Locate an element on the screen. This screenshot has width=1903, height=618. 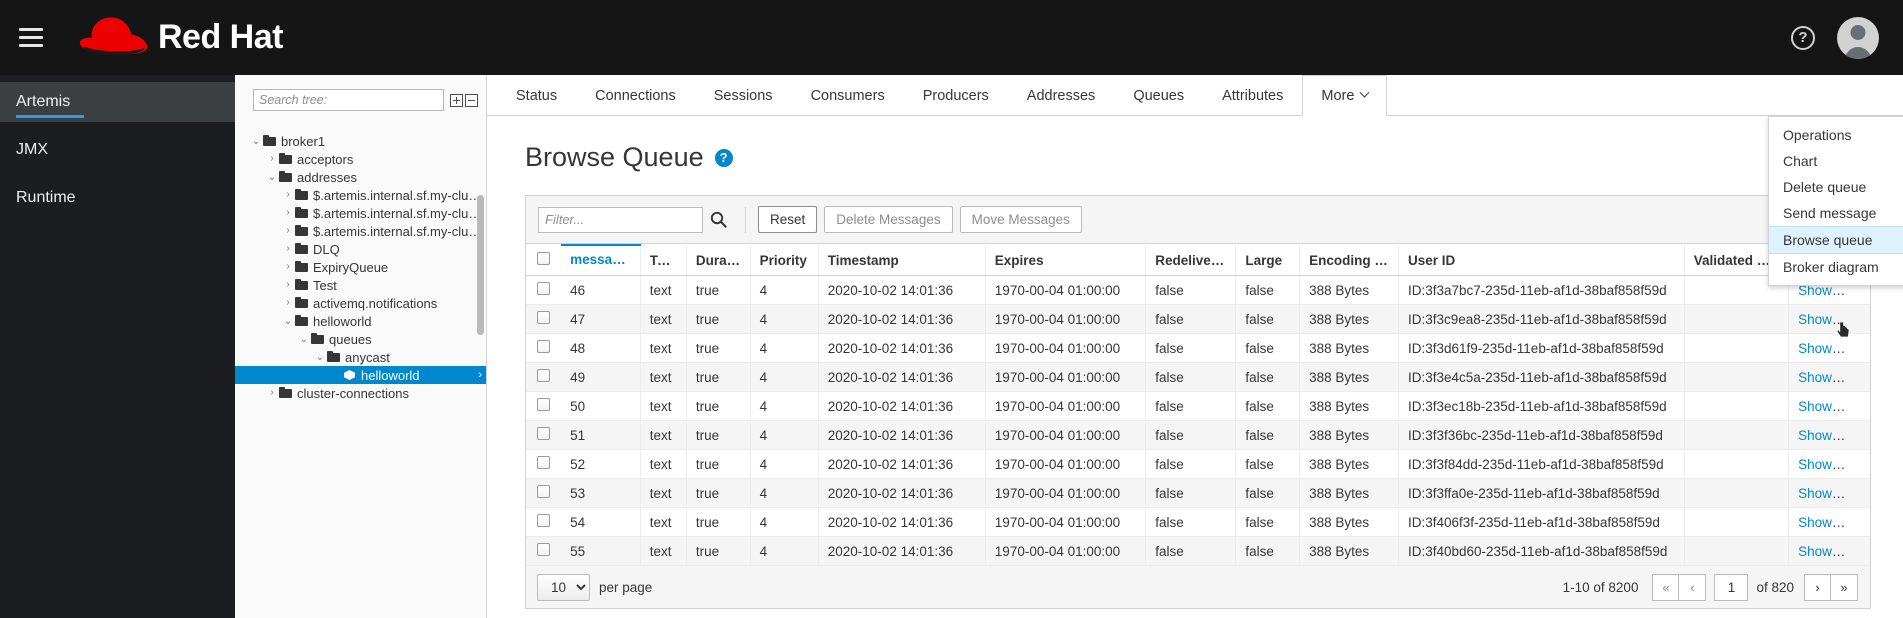
menu-item-chart: Chart is located at coordinates (1836, 161).